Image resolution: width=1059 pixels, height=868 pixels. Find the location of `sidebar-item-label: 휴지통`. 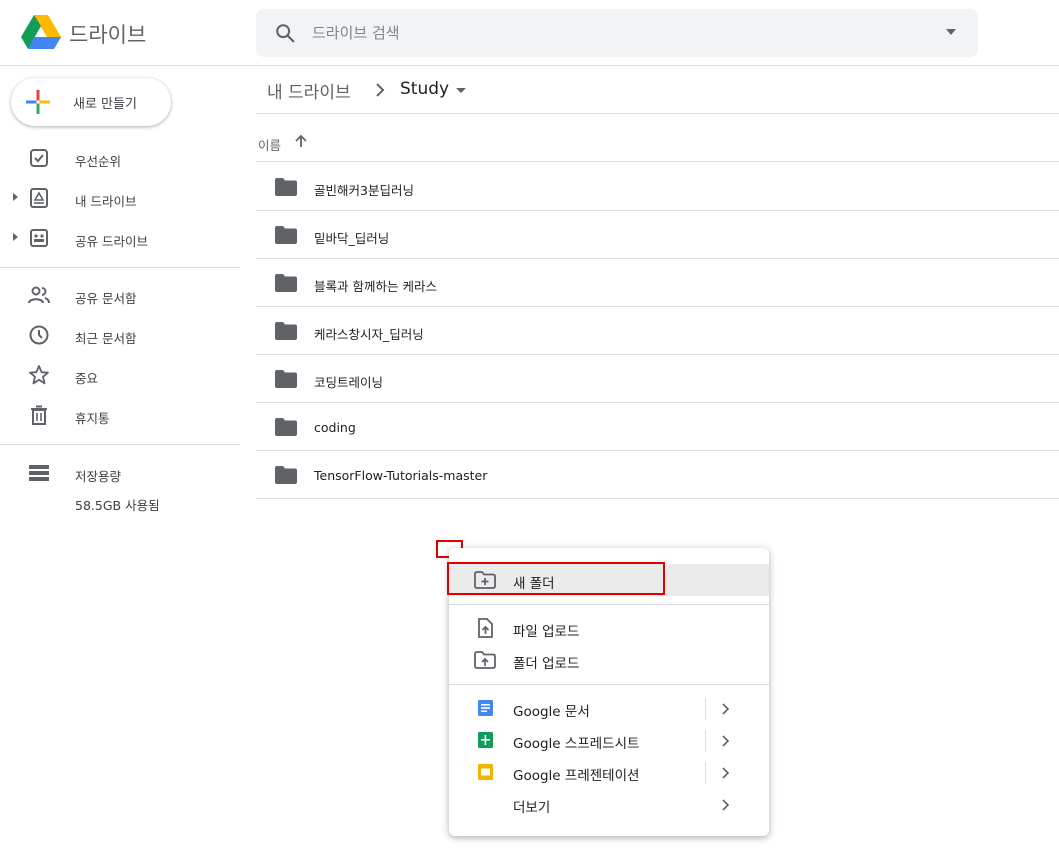

sidebar-item-label: 휴지통 is located at coordinates (92, 418).